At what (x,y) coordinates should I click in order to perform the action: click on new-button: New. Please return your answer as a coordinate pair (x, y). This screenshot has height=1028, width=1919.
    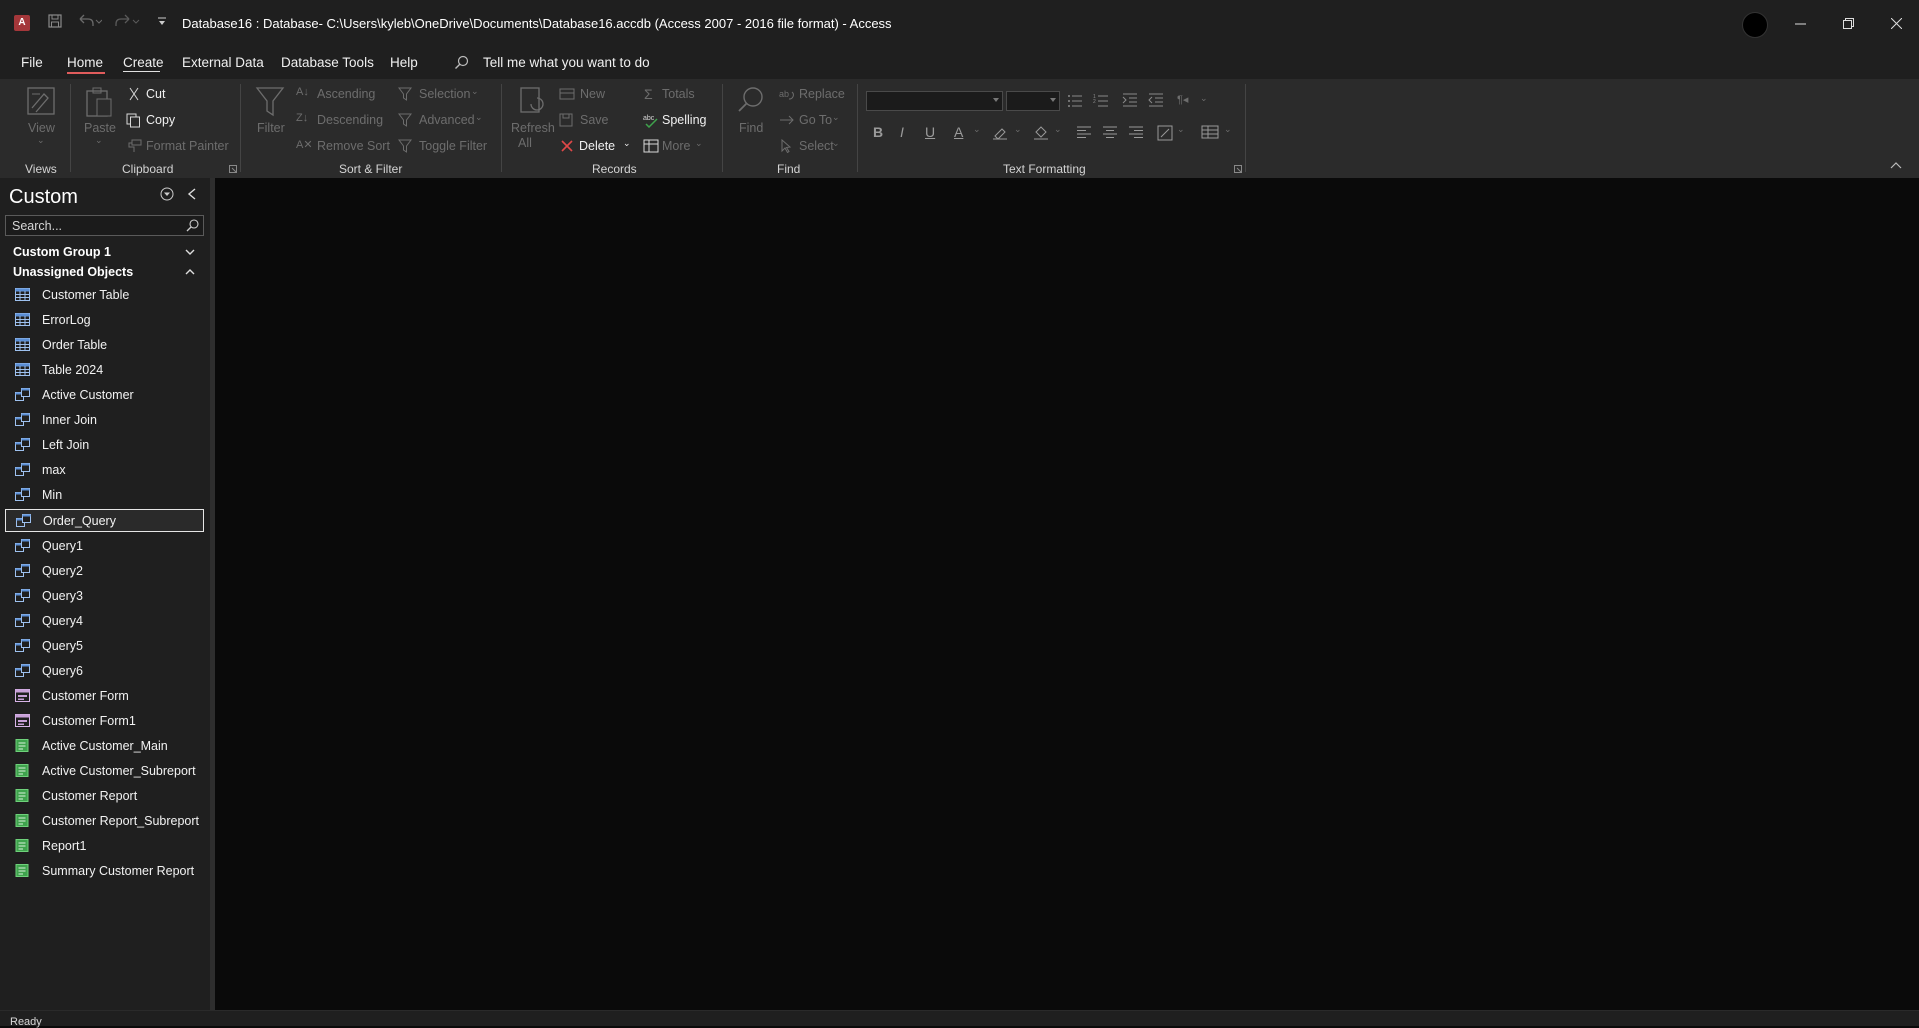
    Looking at the image, I should click on (592, 94).